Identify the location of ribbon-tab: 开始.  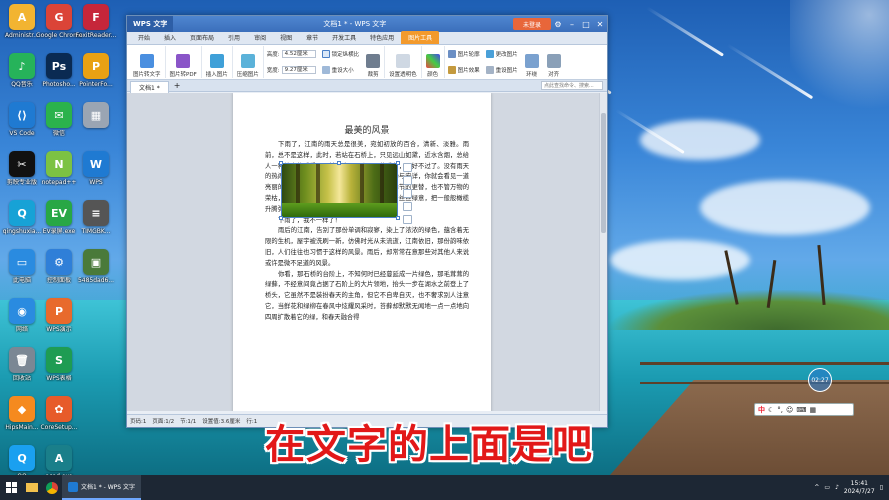
(144, 37).